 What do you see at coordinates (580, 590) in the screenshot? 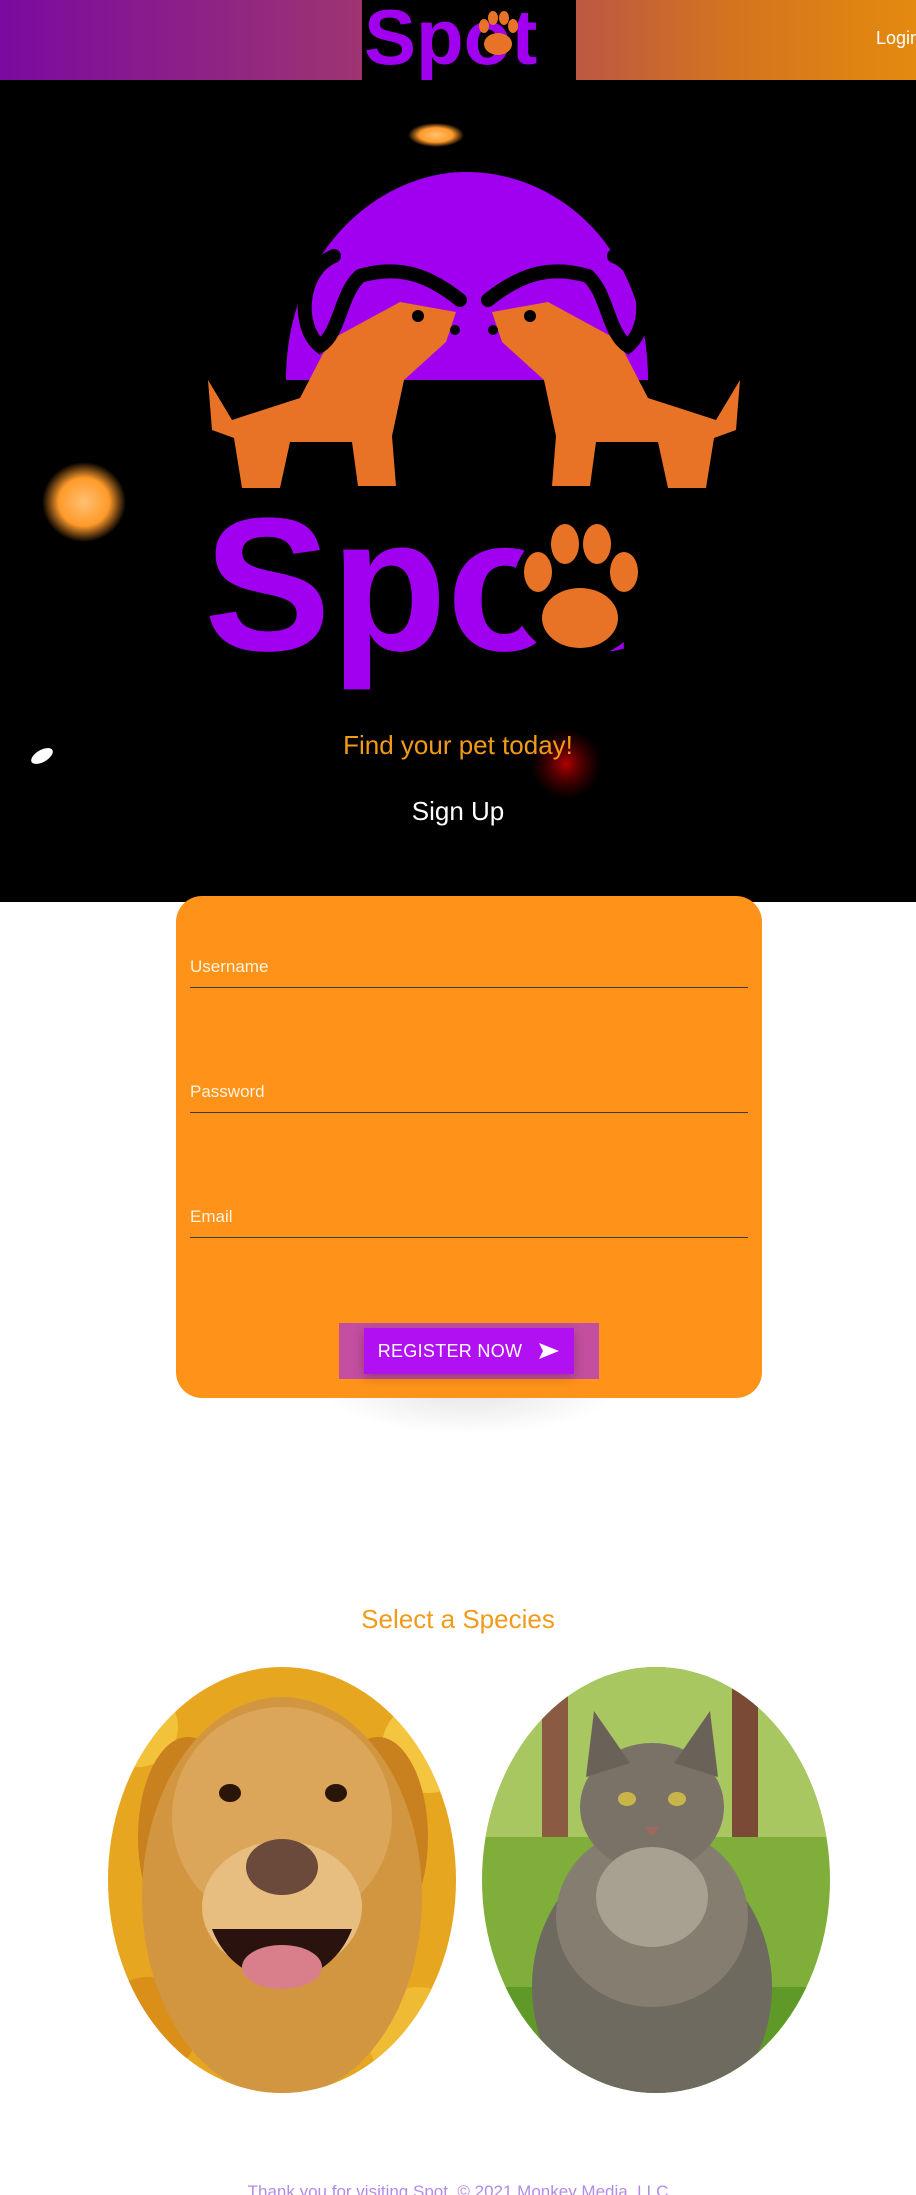
I see `hero-paw-icon` at bounding box center [580, 590].